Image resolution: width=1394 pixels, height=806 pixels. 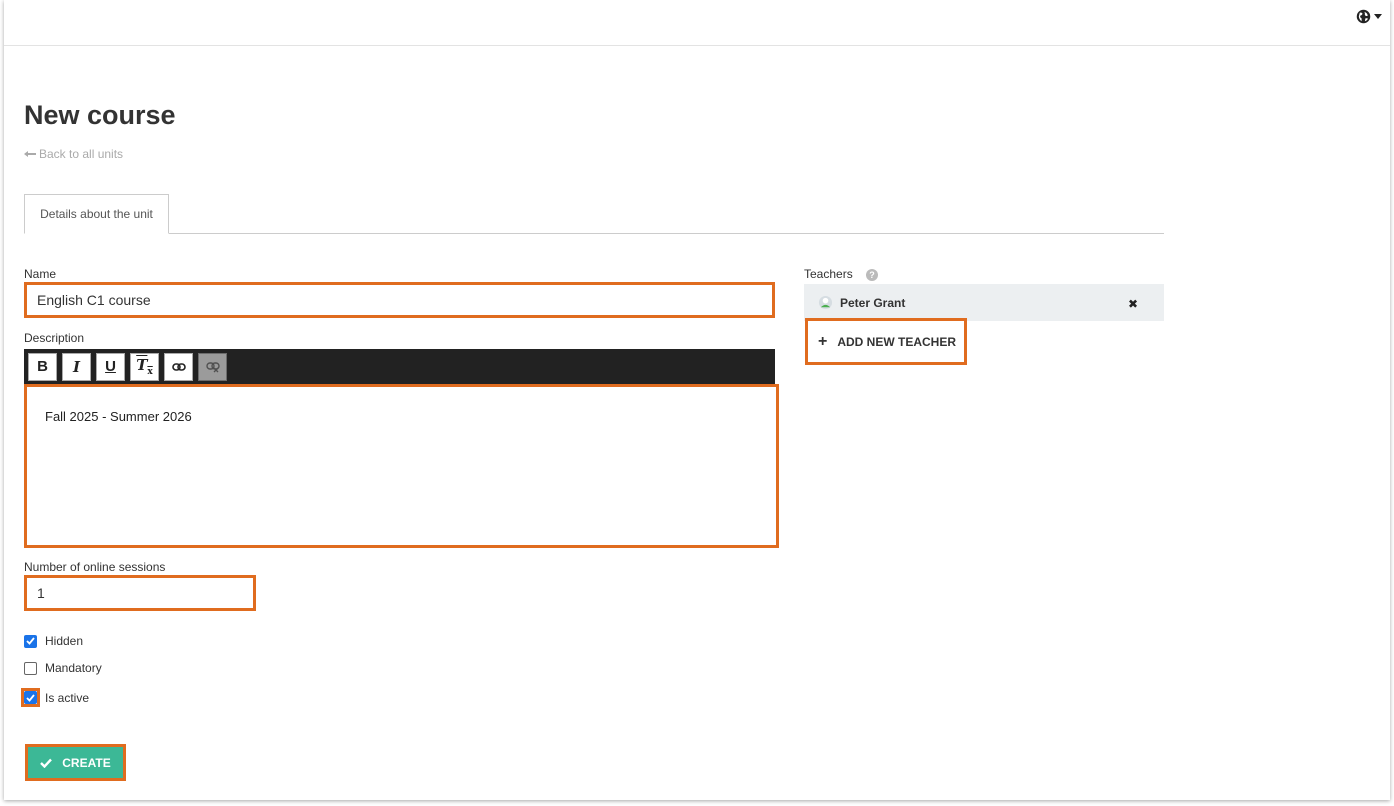 What do you see at coordinates (828, 274) in the screenshot?
I see `teachers-label-text: Teachers` at bounding box center [828, 274].